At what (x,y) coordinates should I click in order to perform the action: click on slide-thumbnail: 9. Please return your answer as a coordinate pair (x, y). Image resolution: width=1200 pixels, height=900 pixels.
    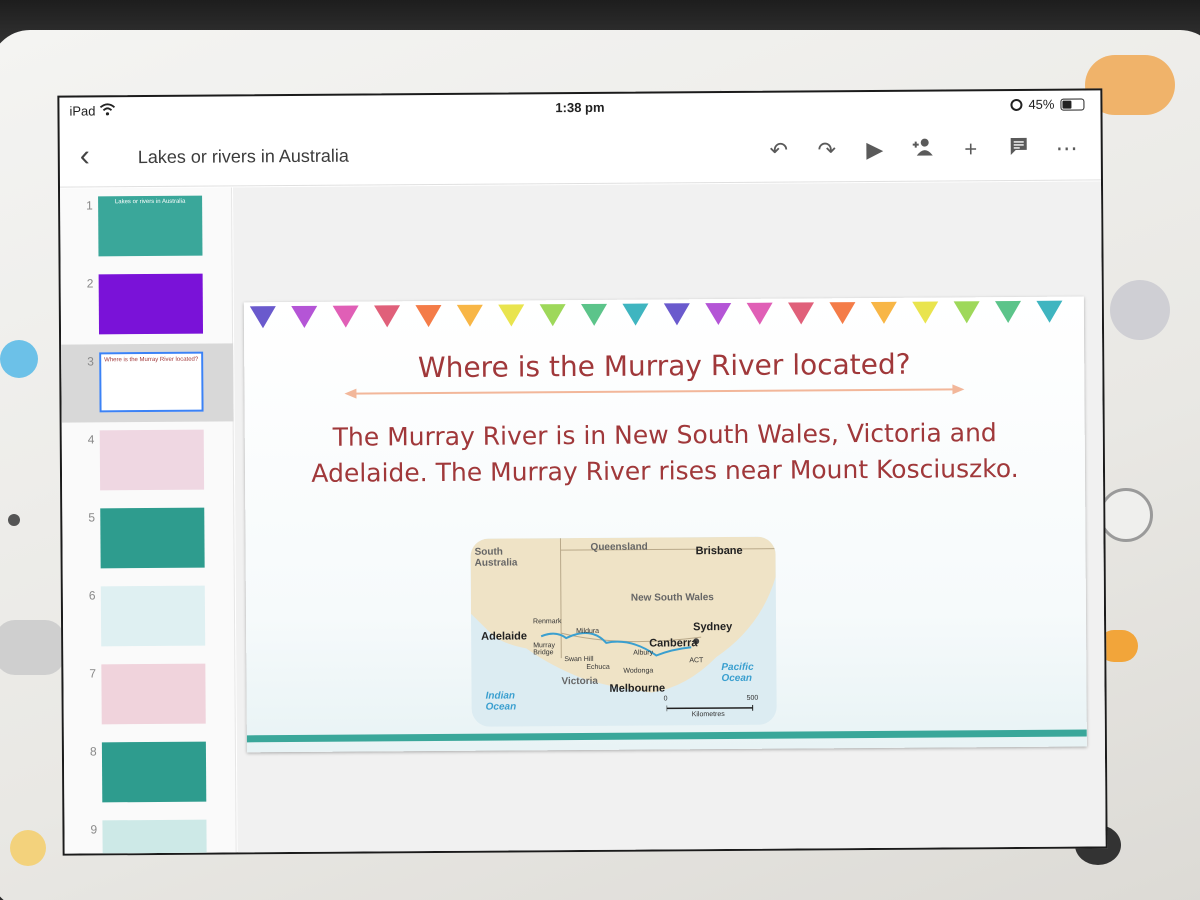
    Looking at the image, I should click on (150, 833).